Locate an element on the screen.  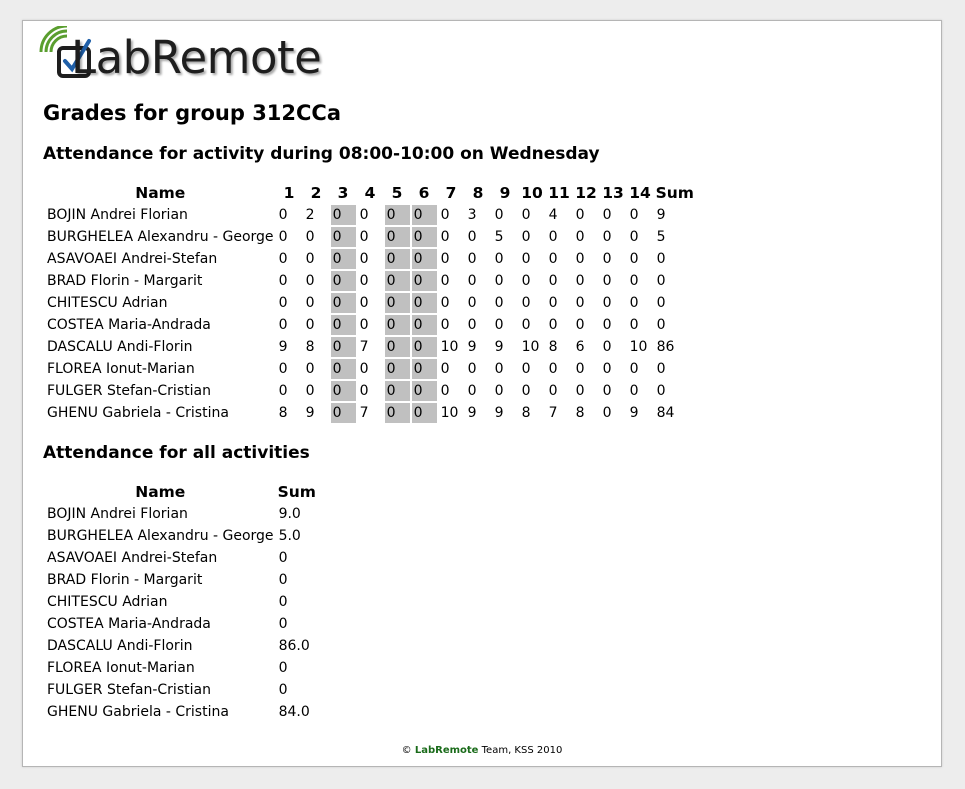
column-header-3: 3 is located at coordinates (343, 193).